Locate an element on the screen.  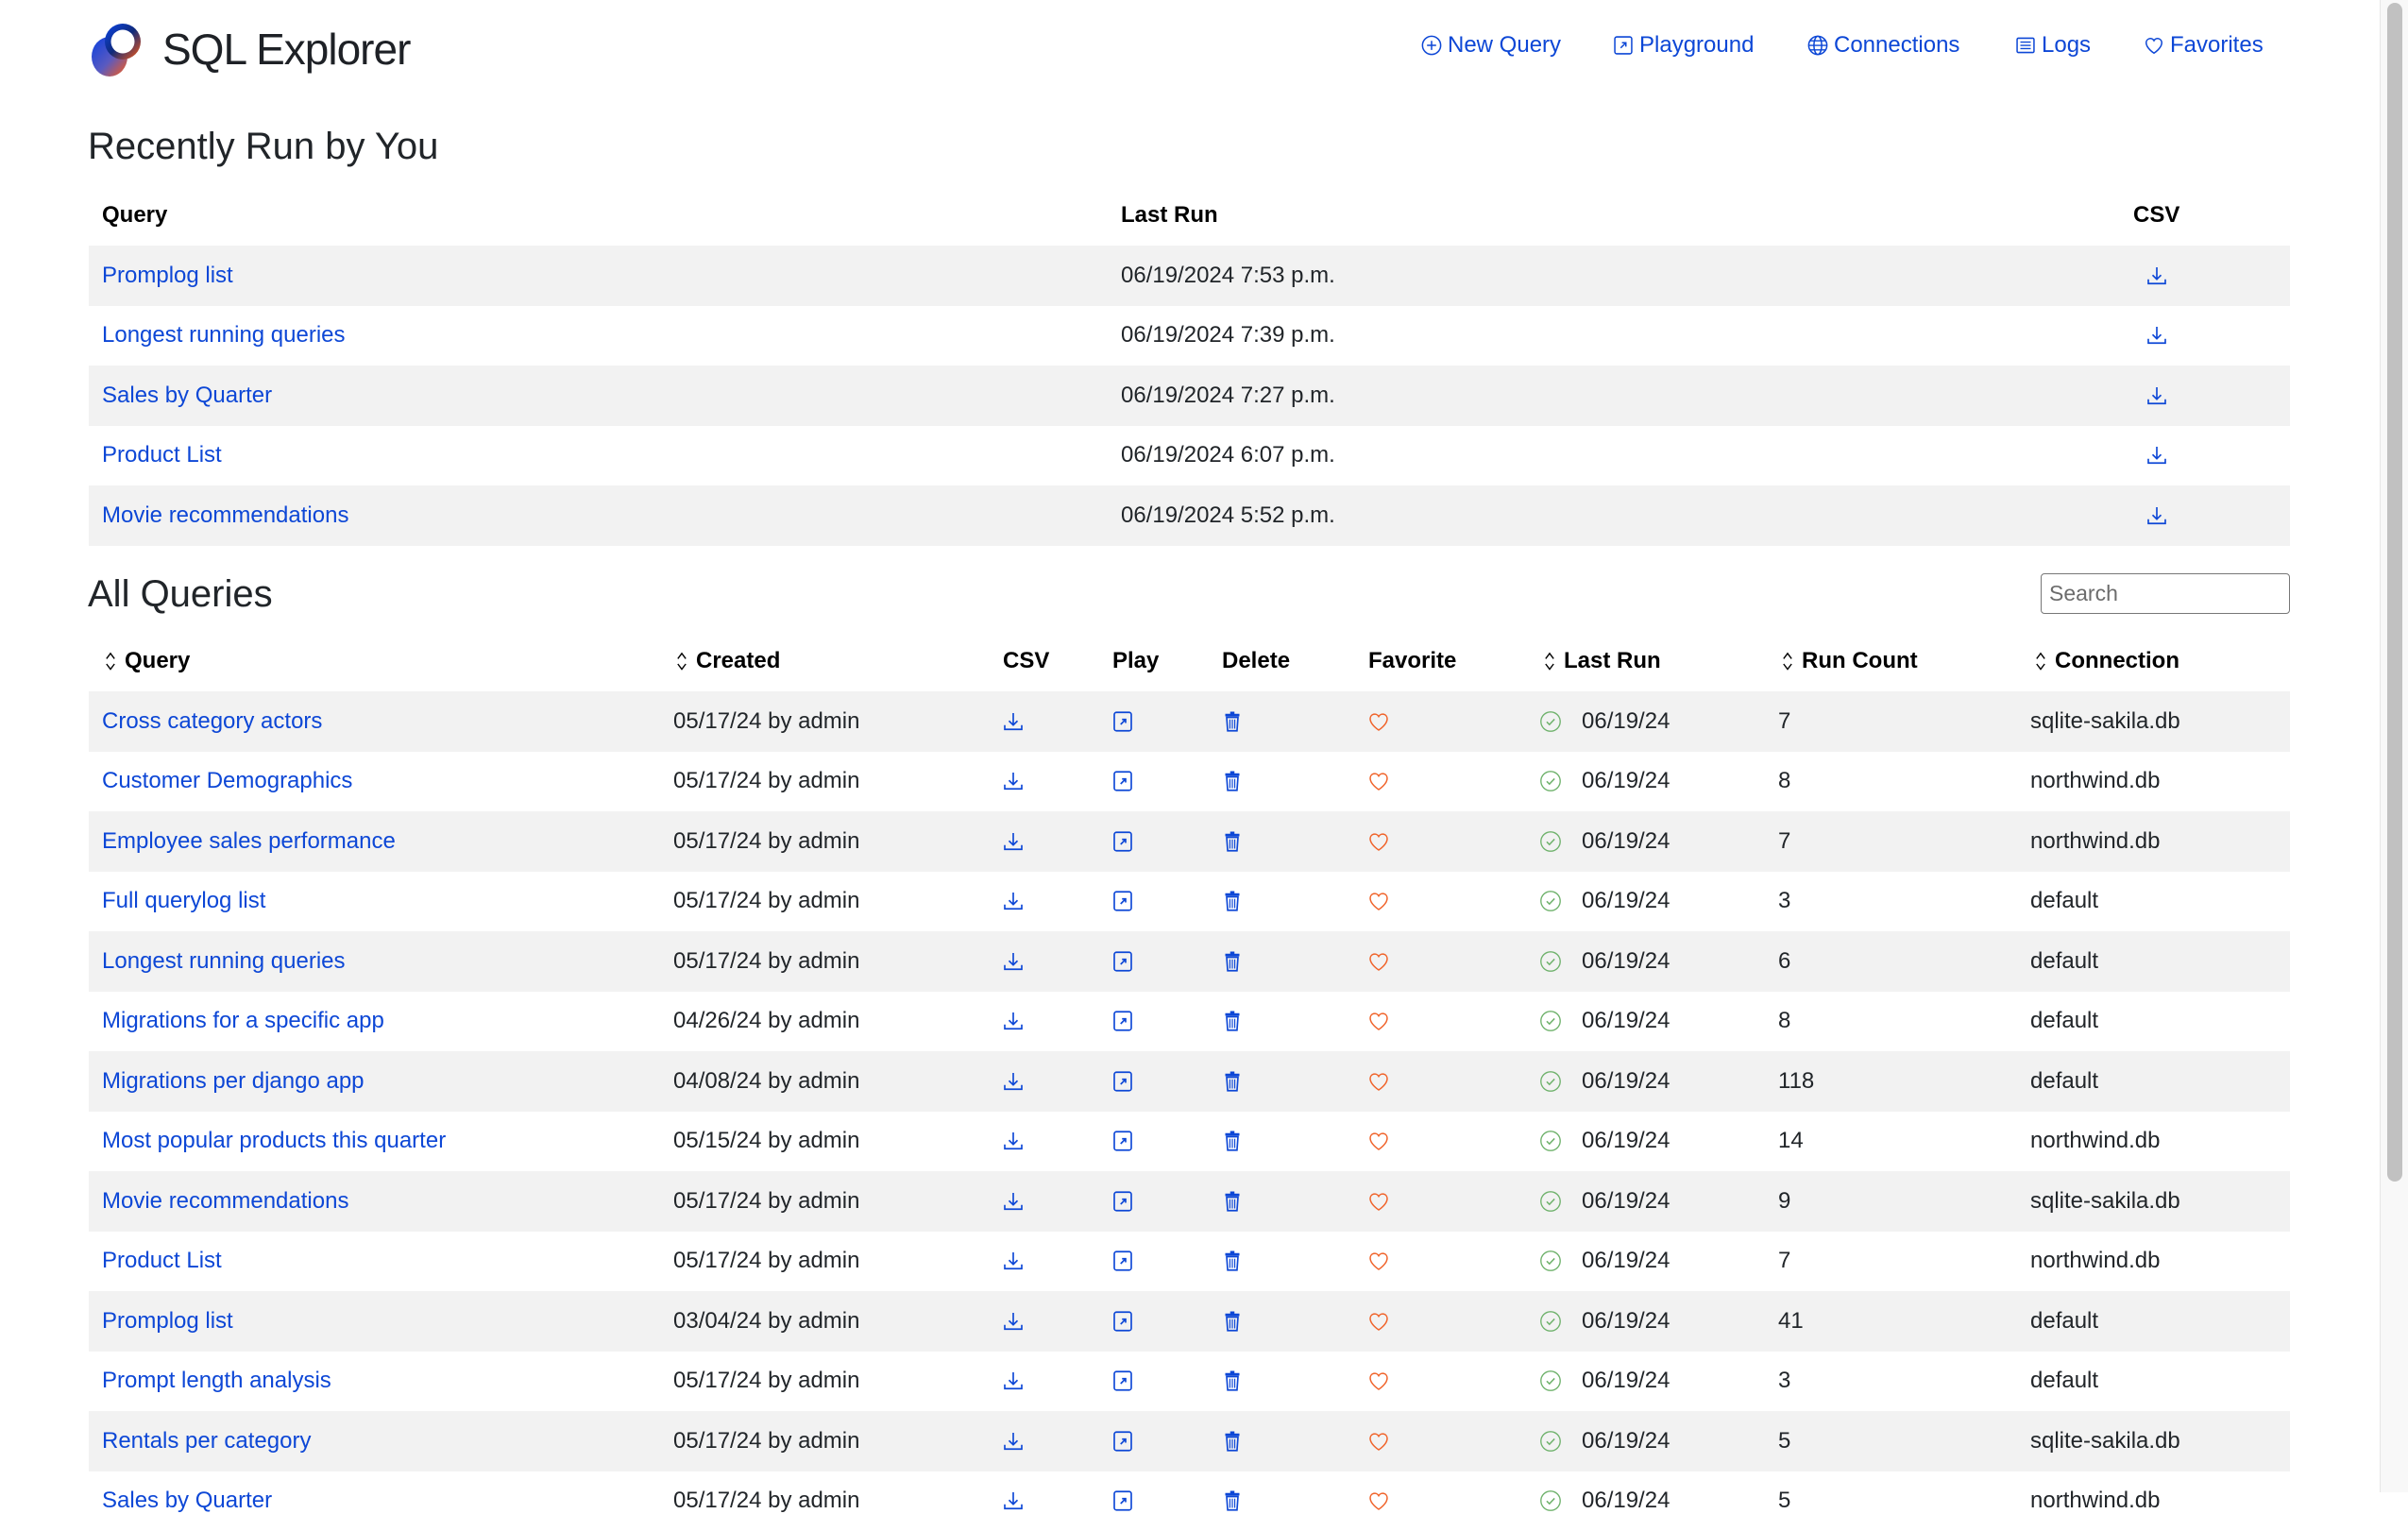
globe-icon is located at coordinates (1817, 45).